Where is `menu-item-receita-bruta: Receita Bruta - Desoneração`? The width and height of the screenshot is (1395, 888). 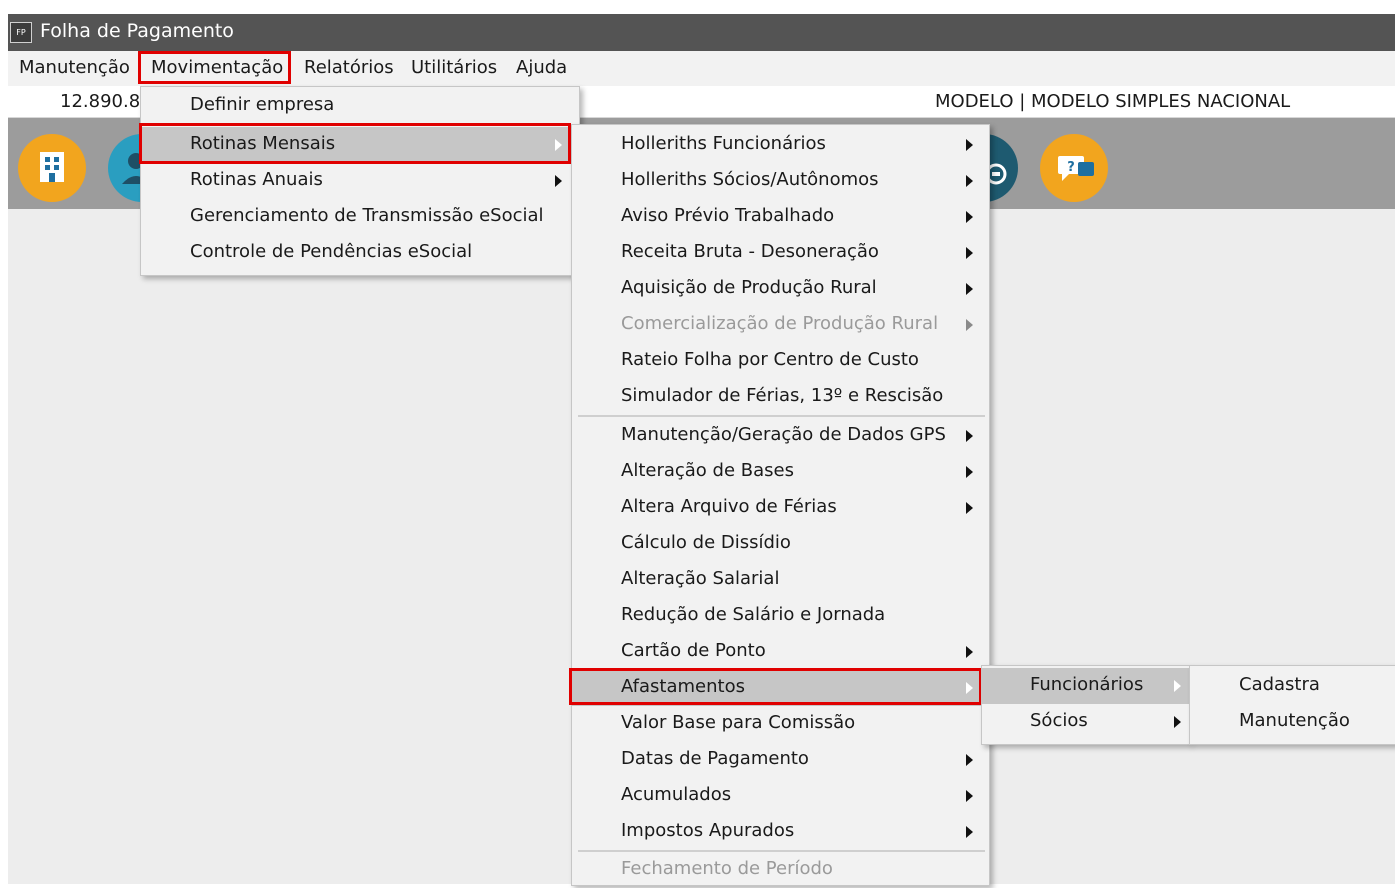
menu-item-receita-bruta: Receita Bruta - Desoneração is located at coordinates (780, 253).